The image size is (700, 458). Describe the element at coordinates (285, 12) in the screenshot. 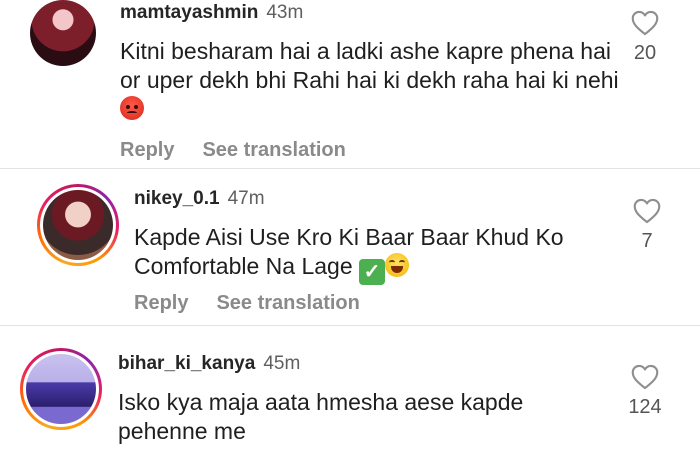

I see `comment-time: 43m` at that location.